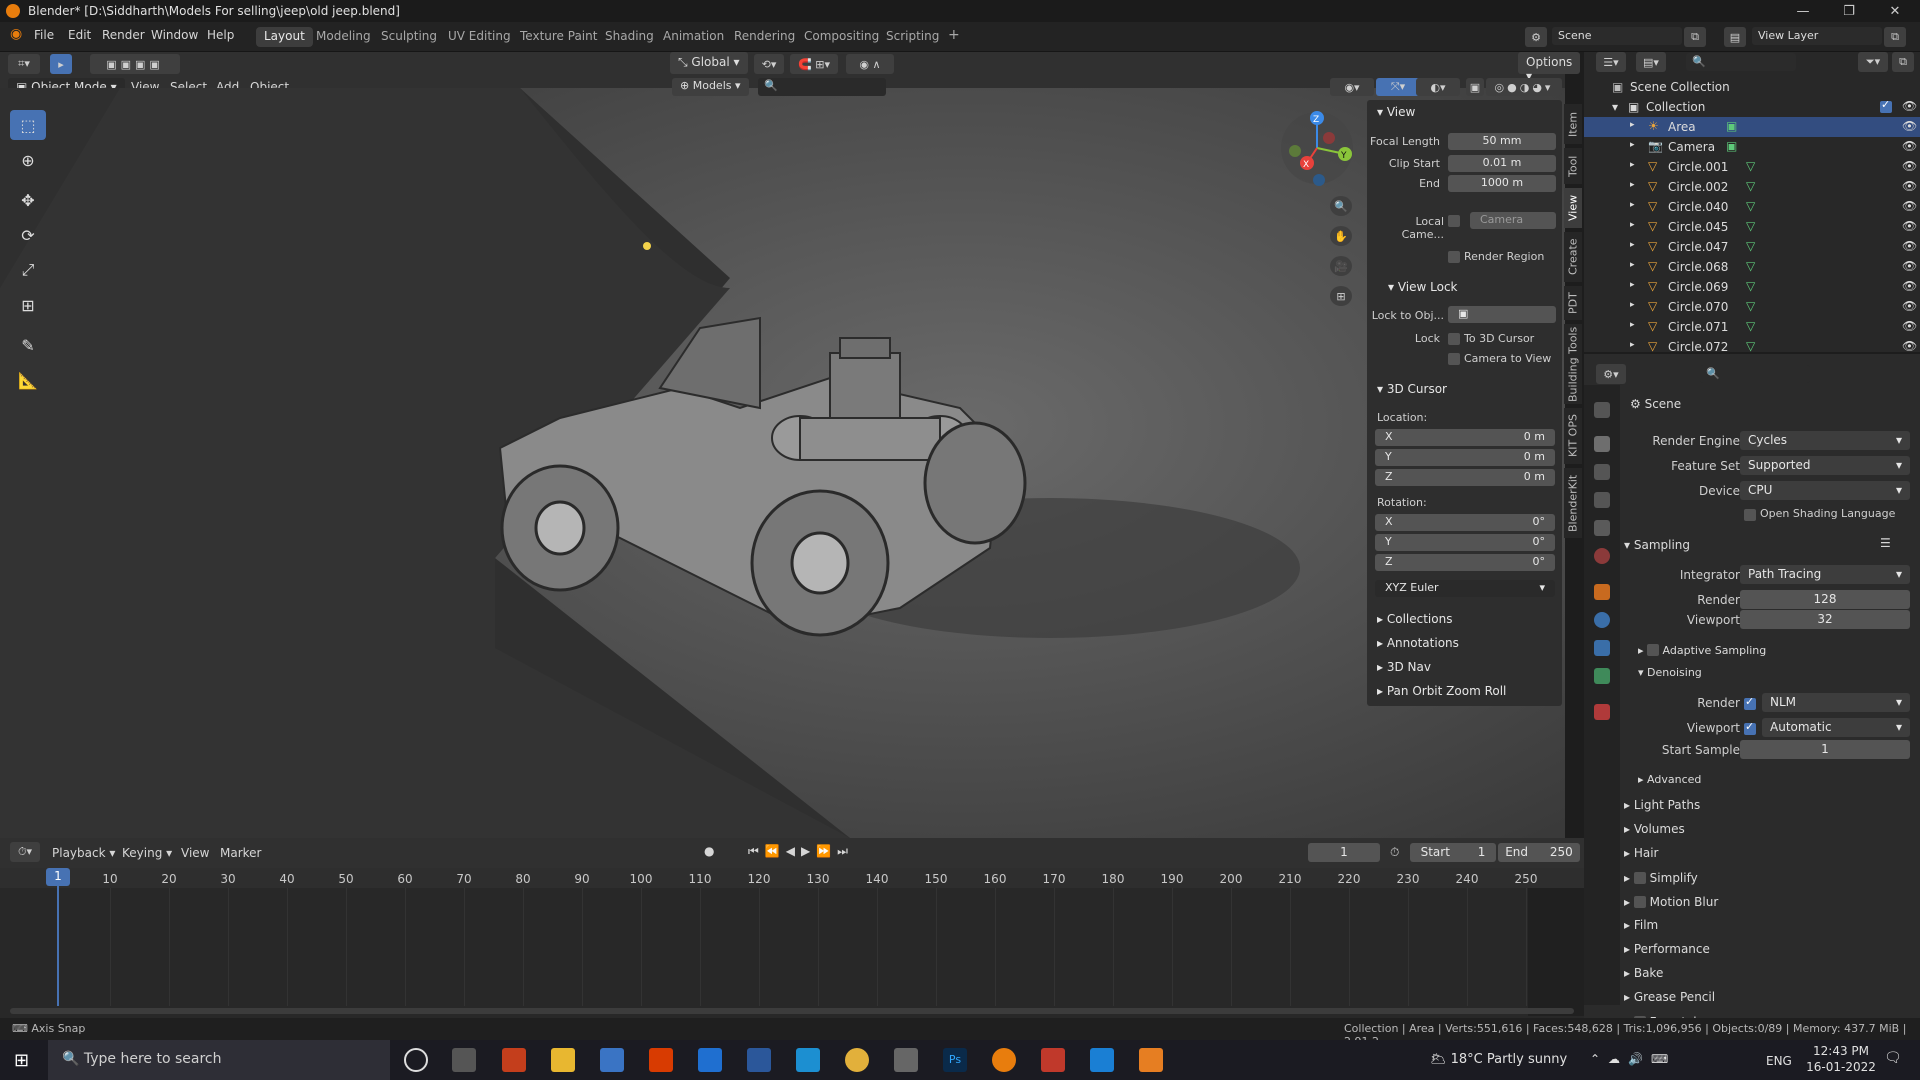  What do you see at coordinates (1752, 247) in the screenshot?
I see `outliner-item: ▸ ▽ Circle.047 ▽ 👁` at bounding box center [1752, 247].